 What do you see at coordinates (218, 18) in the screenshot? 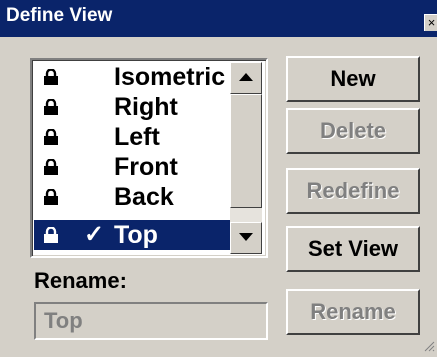
I see `title-bar: Define View` at bounding box center [218, 18].